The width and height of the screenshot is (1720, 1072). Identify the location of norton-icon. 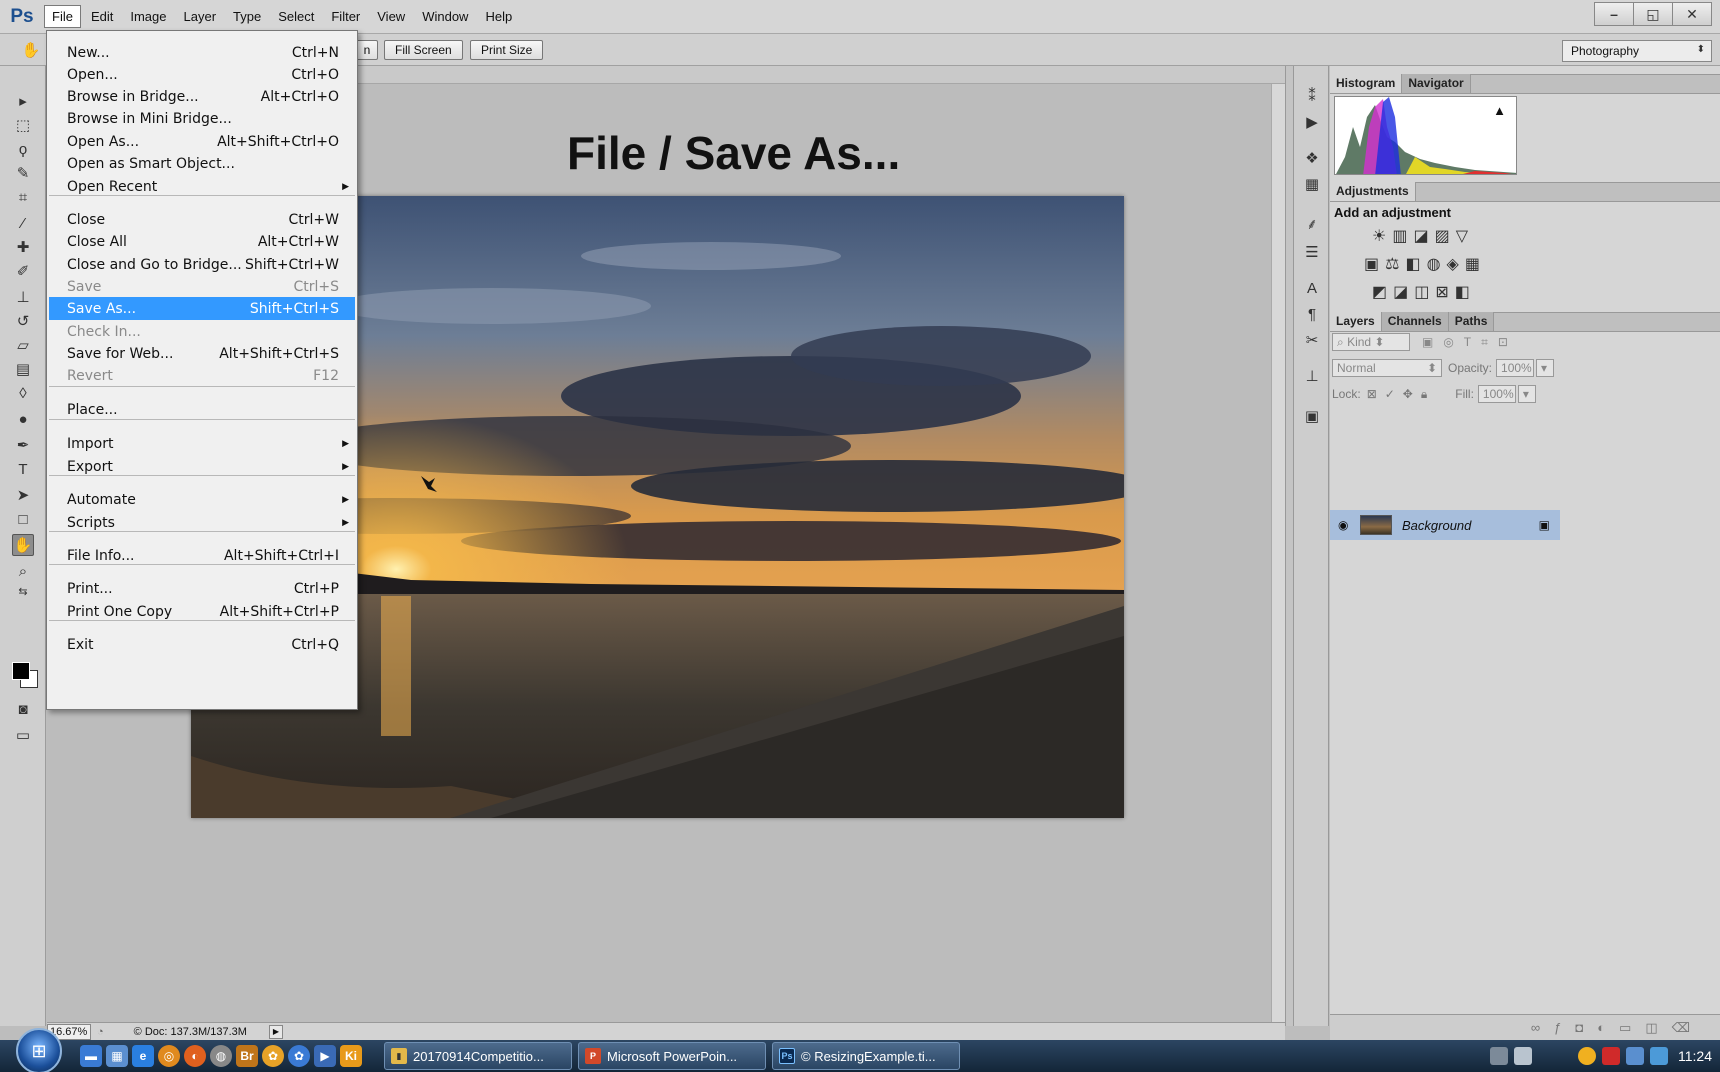
(1587, 1056).